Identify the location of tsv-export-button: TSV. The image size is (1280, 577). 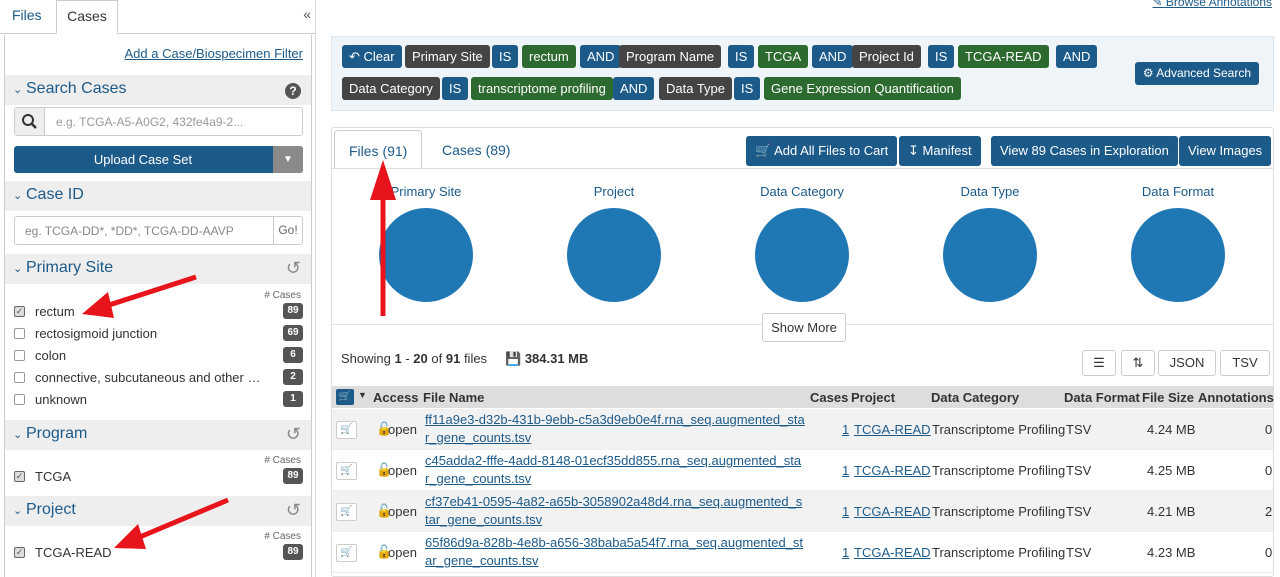
(1245, 363).